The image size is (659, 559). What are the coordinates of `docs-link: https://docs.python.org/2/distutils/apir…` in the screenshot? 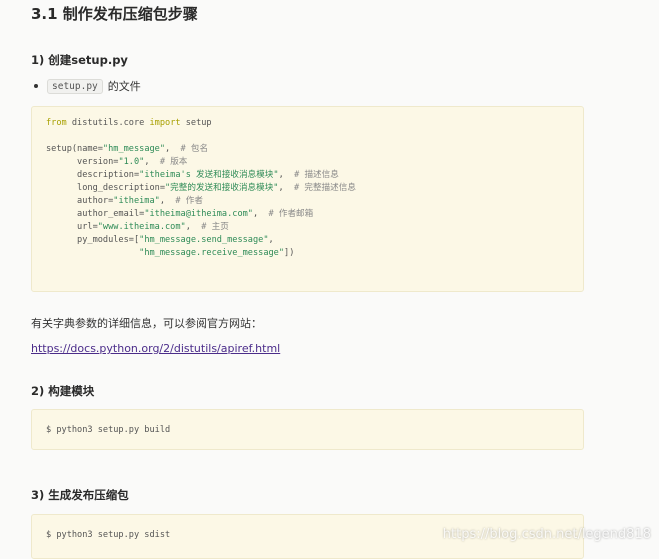 It's located at (155, 348).